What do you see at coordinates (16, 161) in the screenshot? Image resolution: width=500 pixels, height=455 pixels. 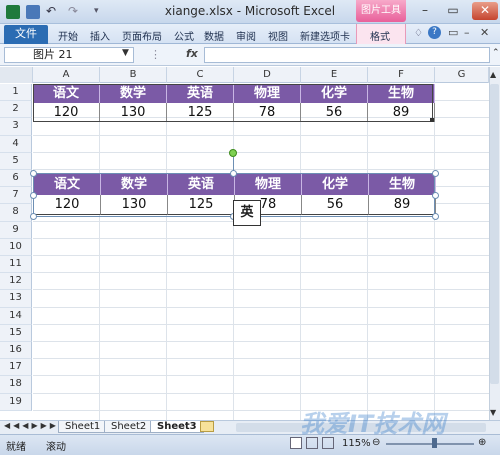 I see `row-header: 5` at bounding box center [16, 161].